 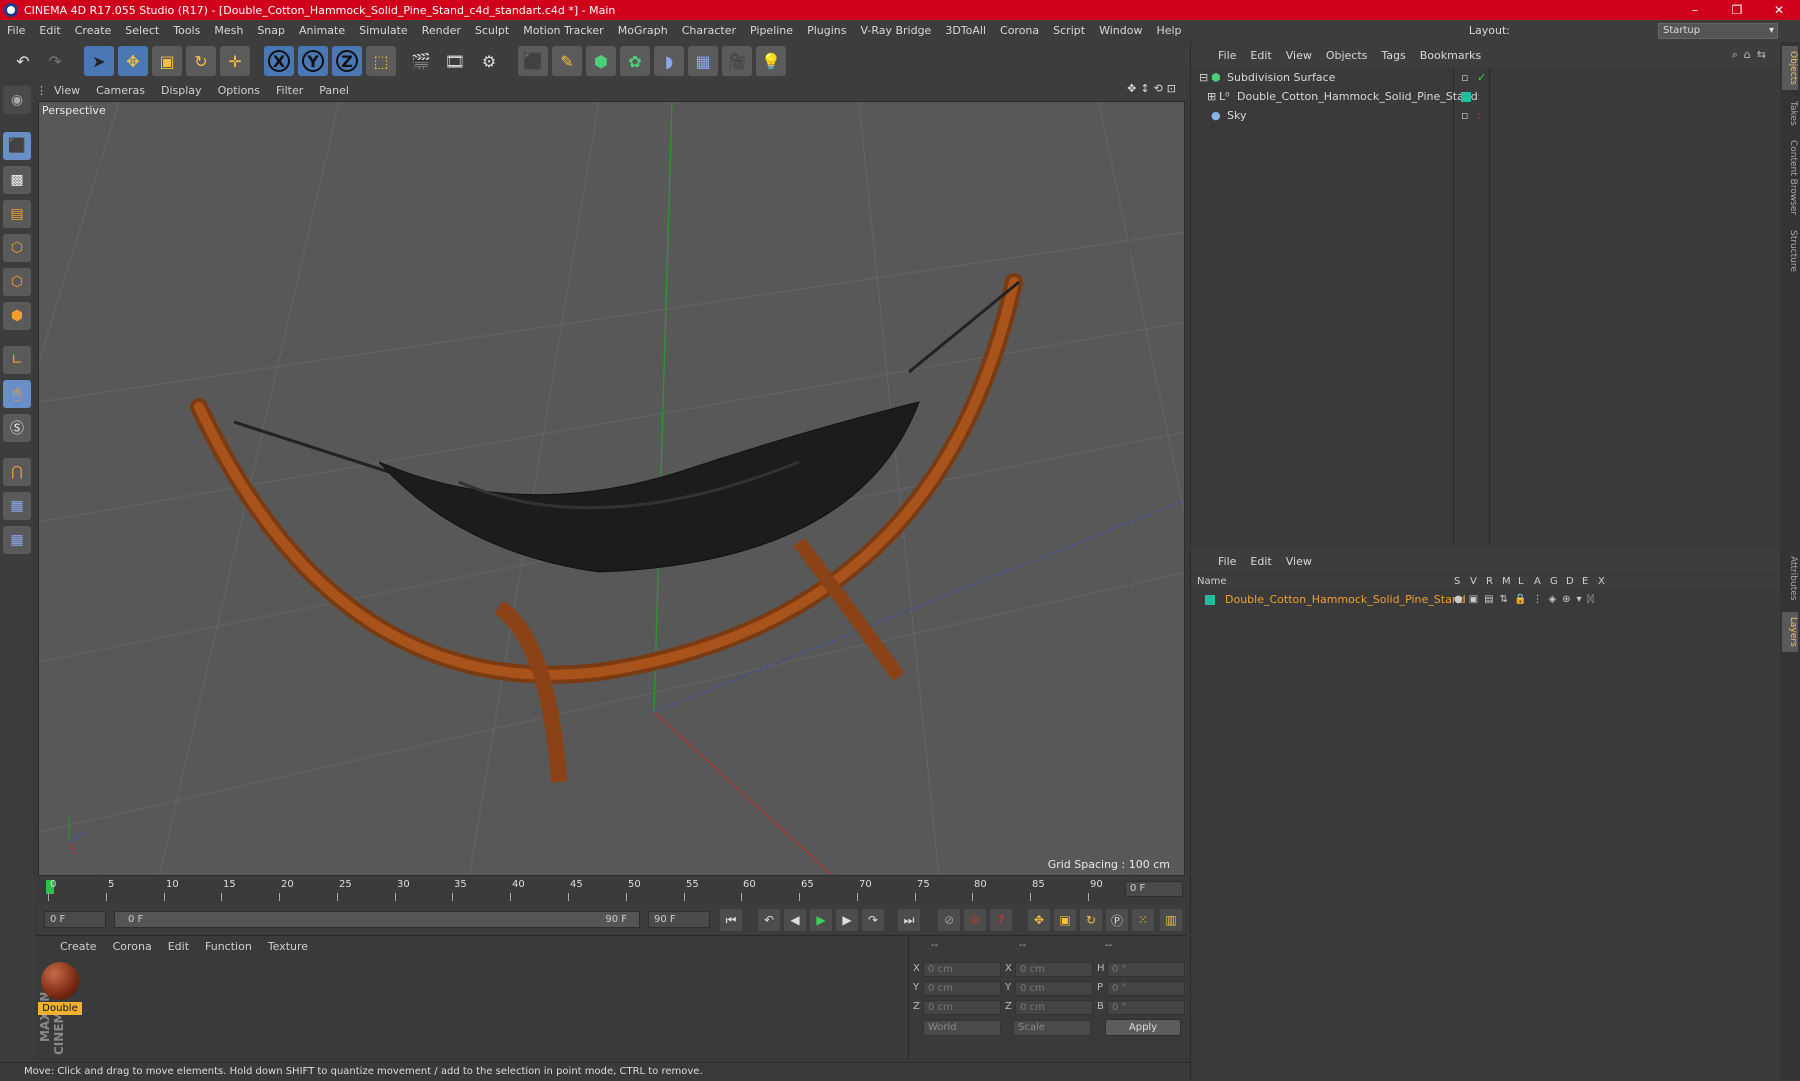 What do you see at coordinates (17, 282) in the screenshot?
I see `edges-mode-button: ⬡` at bounding box center [17, 282].